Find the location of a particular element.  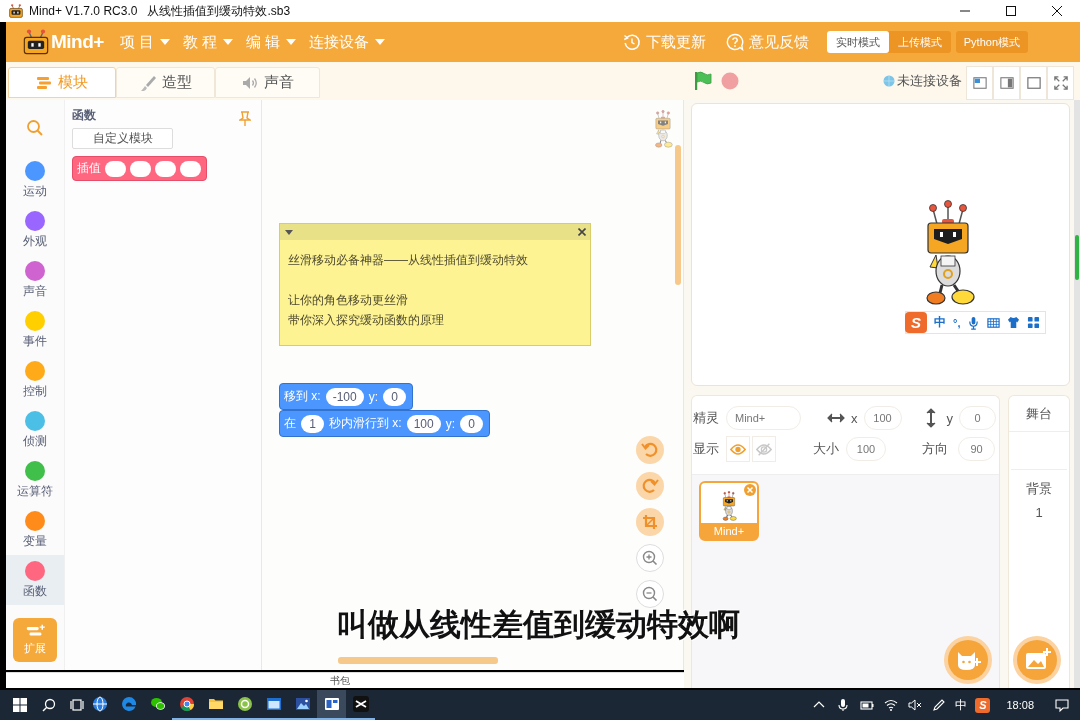

category-button: 外观 is located at coordinates (35, 230).